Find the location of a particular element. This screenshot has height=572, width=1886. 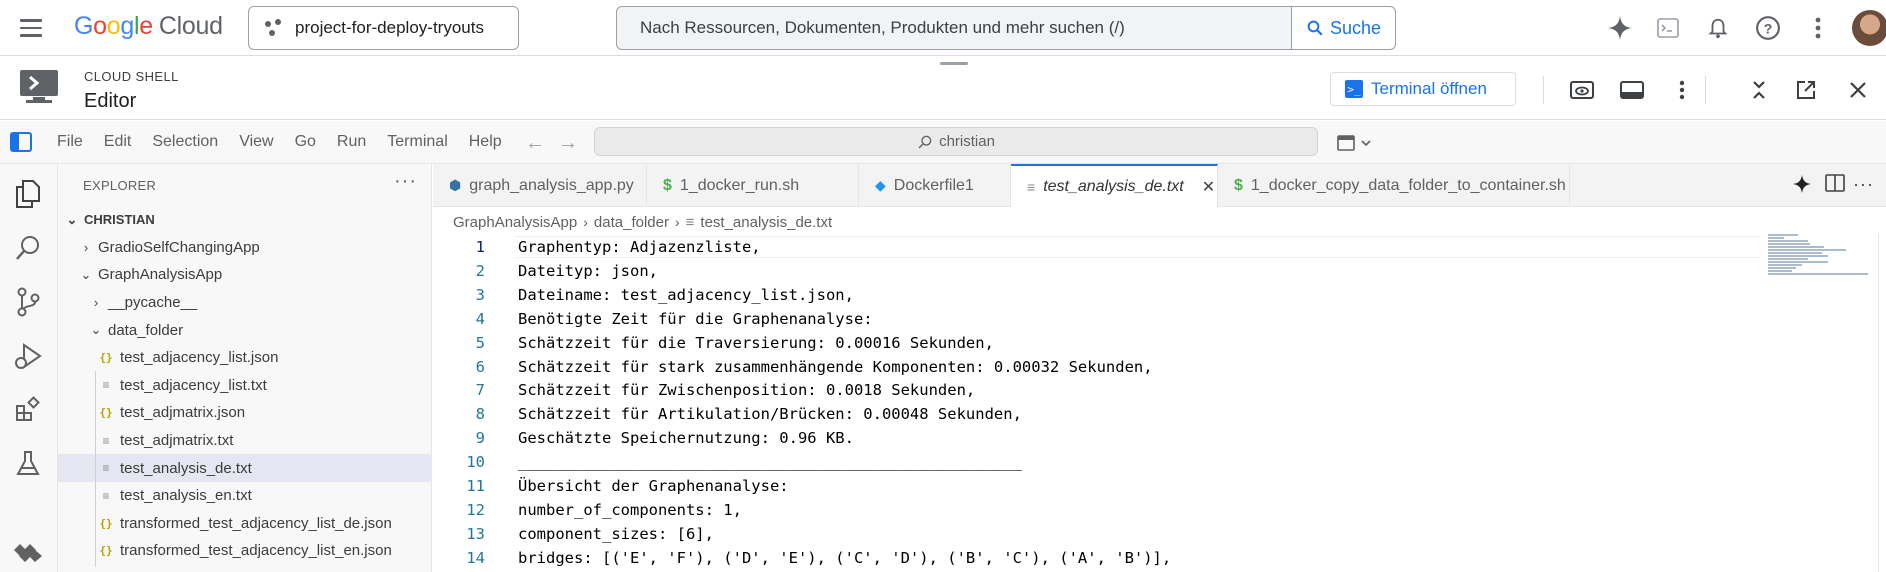

tree-file-selected: ≡ test_analysis_de.txt is located at coordinates (245, 468).